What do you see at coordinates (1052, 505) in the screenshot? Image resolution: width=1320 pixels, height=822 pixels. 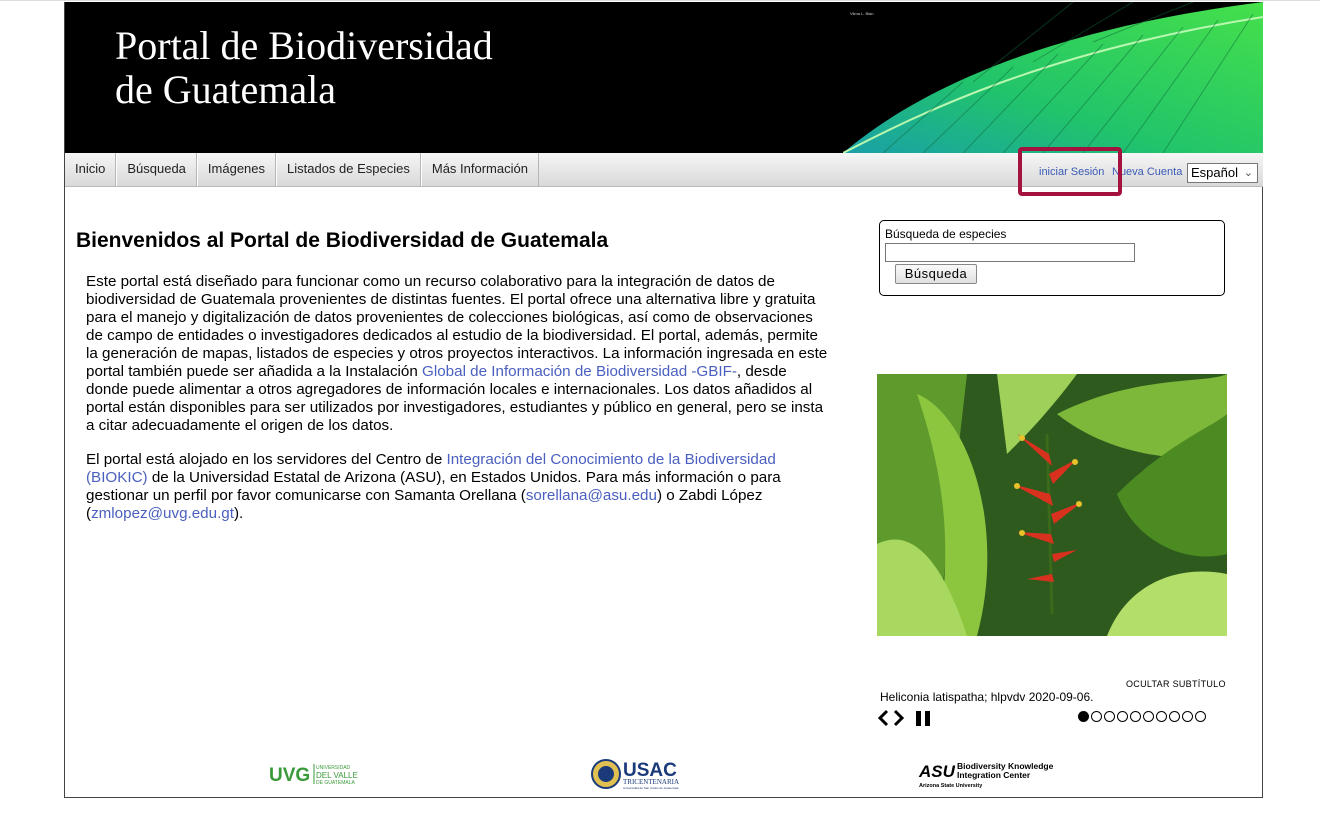 I see `slideshow-image` at bounding box center [1052, 505].